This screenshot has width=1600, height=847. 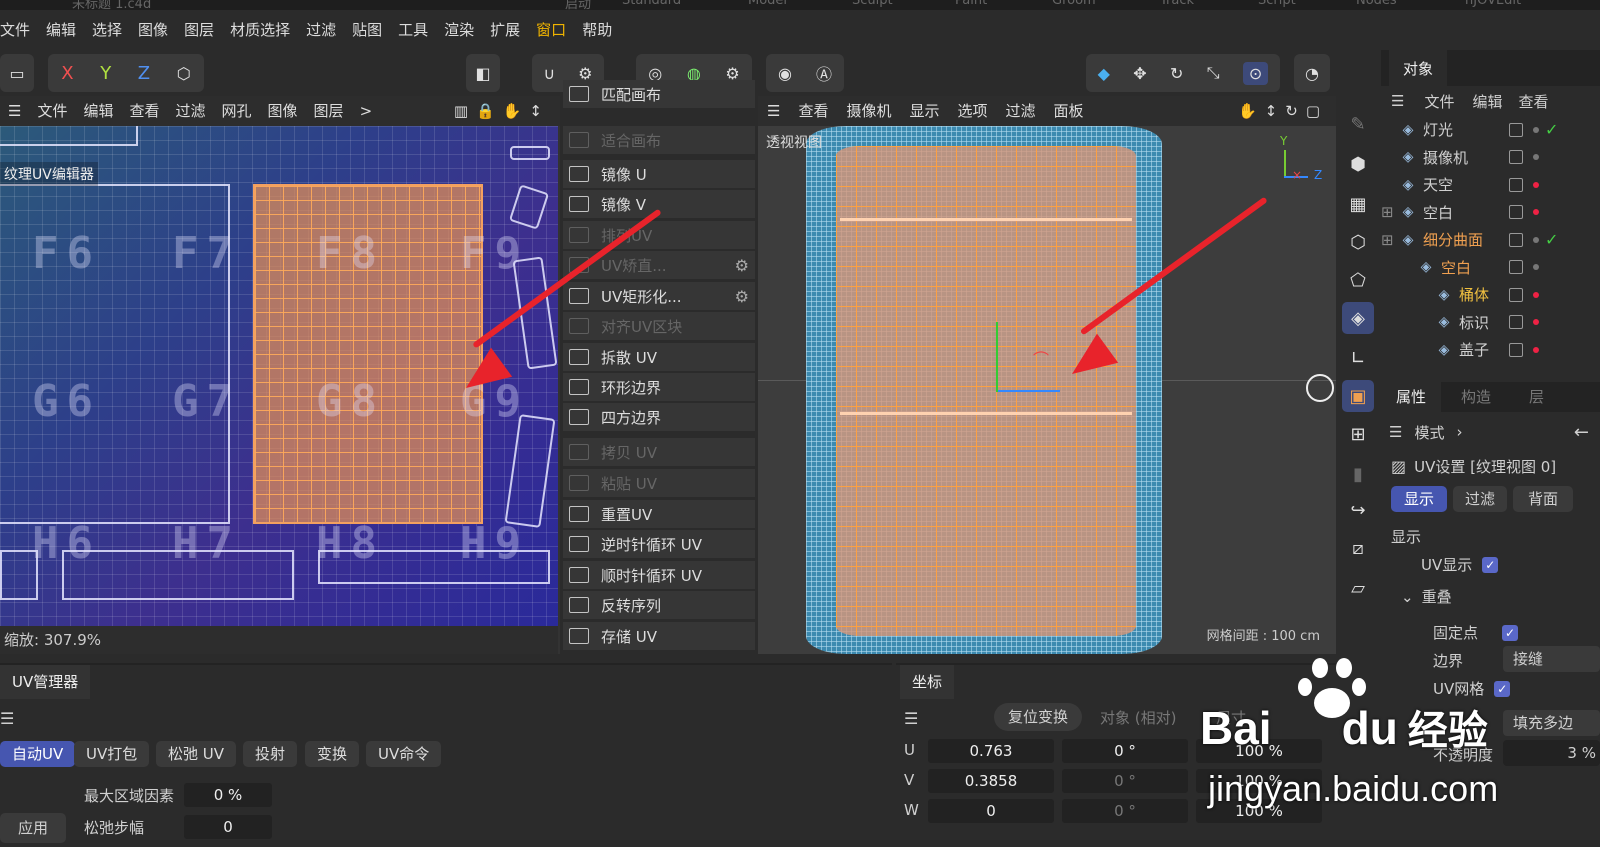 What do you see at coordinates (1493, 4) in the screenshot?
I see `ws-tab: nJOVEdit` at bounding box center [1493, 4].